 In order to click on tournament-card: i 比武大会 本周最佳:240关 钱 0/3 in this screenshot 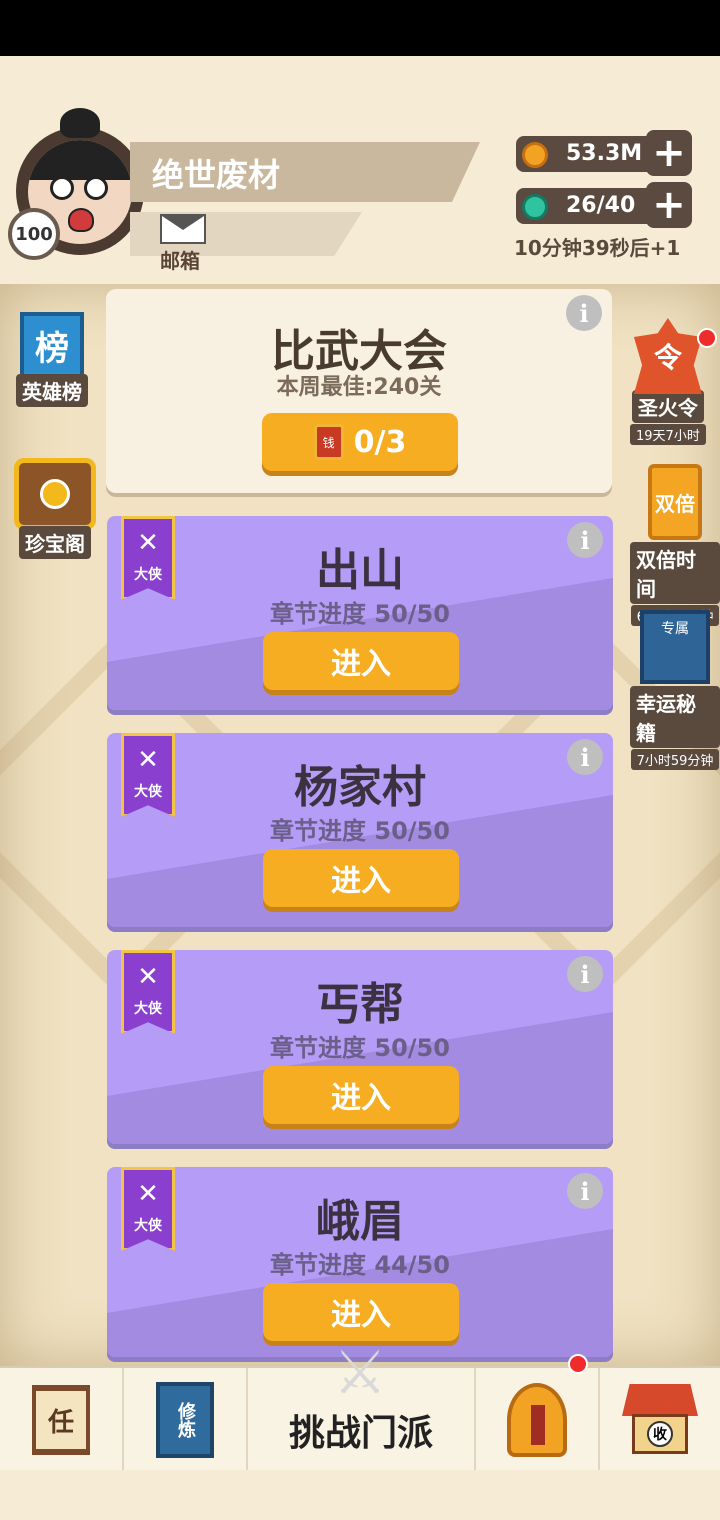, I will do `click(359, 391)`.